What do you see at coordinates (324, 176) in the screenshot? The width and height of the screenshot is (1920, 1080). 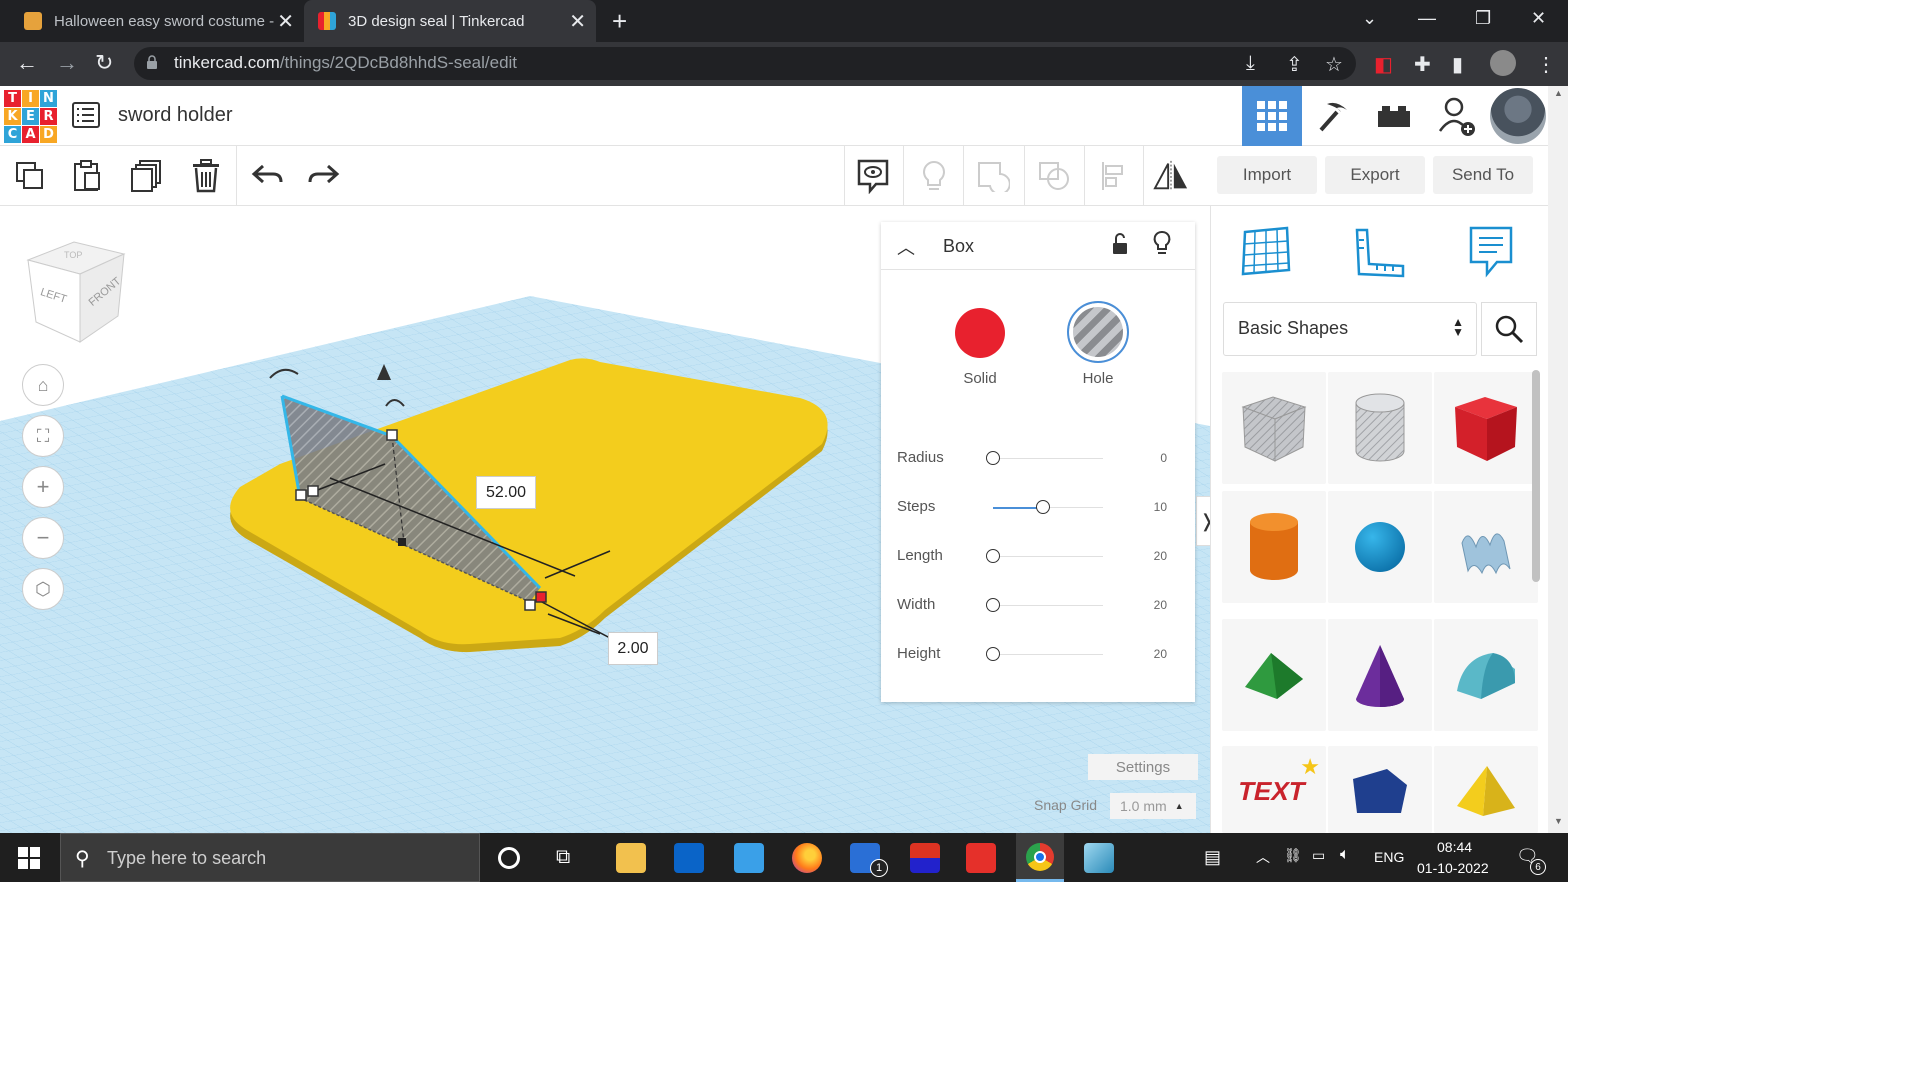 I see `redo-icon` at bounding box center [324, 176].